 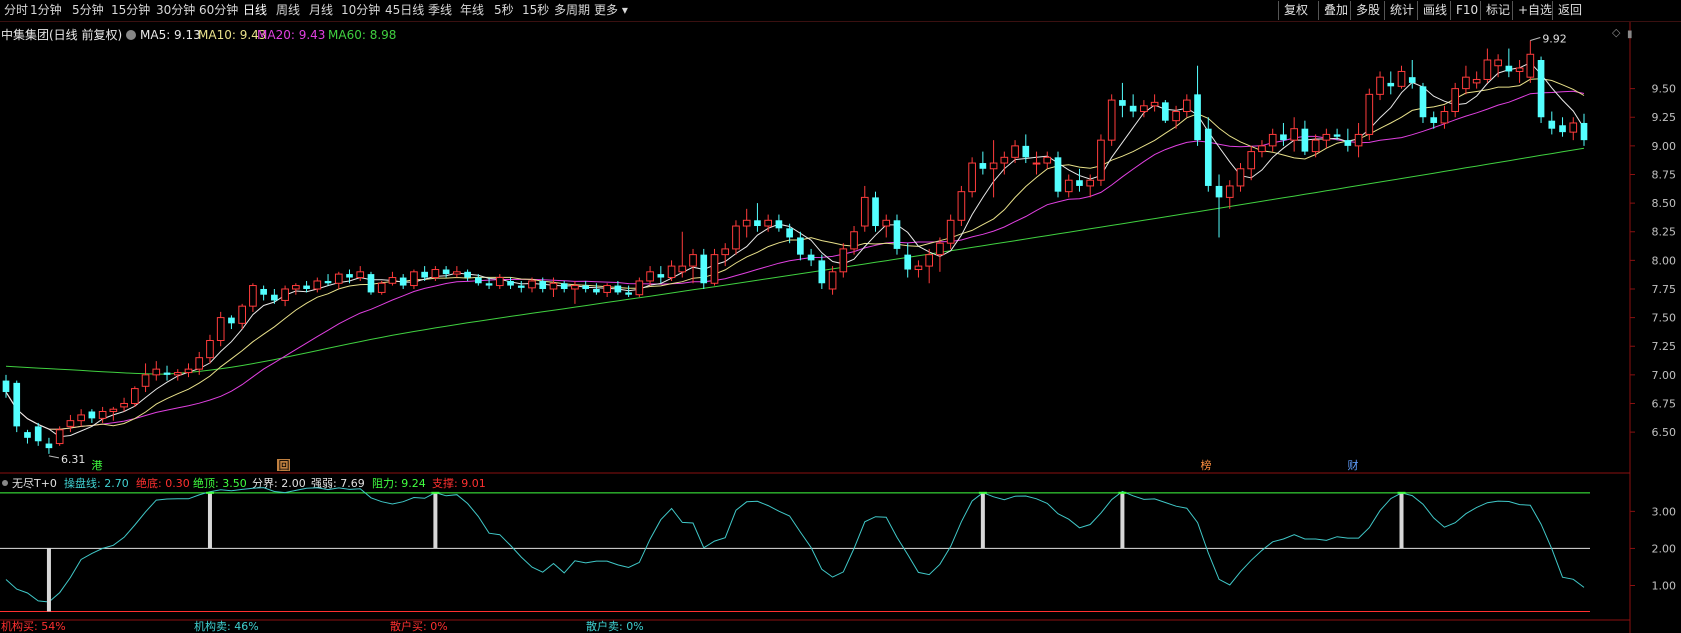 I want to click on toolbar-button-4: 画线, so click(x=1434, y=10).